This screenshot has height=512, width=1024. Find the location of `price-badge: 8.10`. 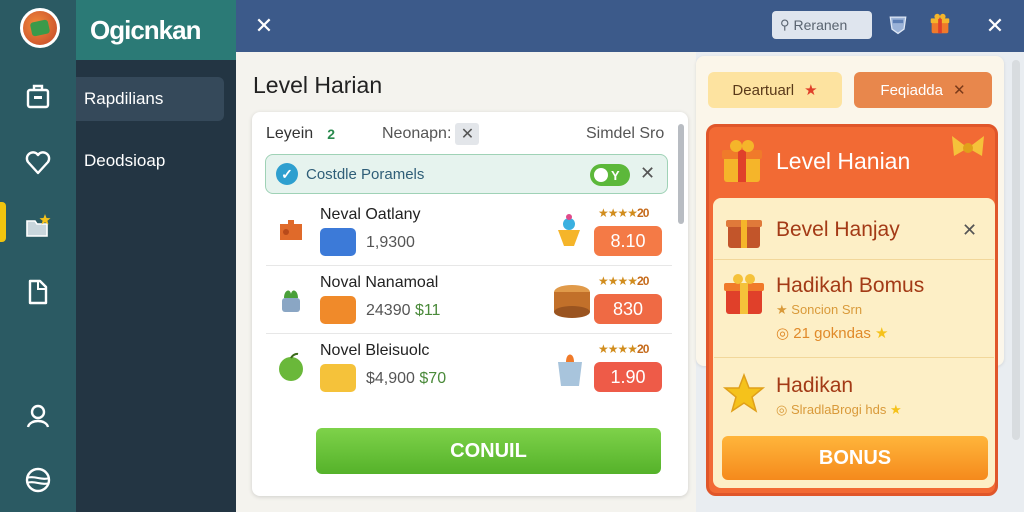

price-badge: 8.10 is located at coordinates (628, 241).